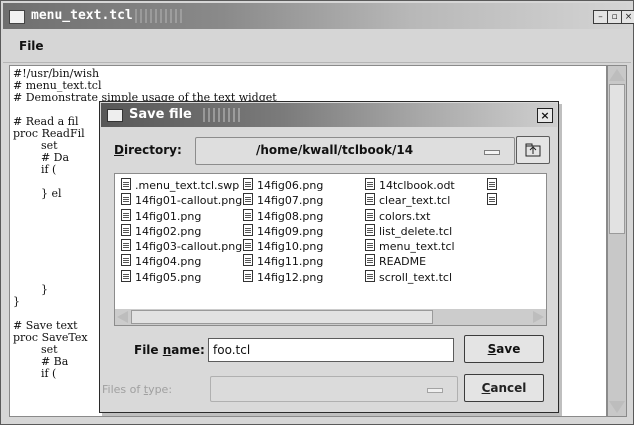 This screenshot has width=634, height=425. I want to click on code-line: if (, so click(35, 169).